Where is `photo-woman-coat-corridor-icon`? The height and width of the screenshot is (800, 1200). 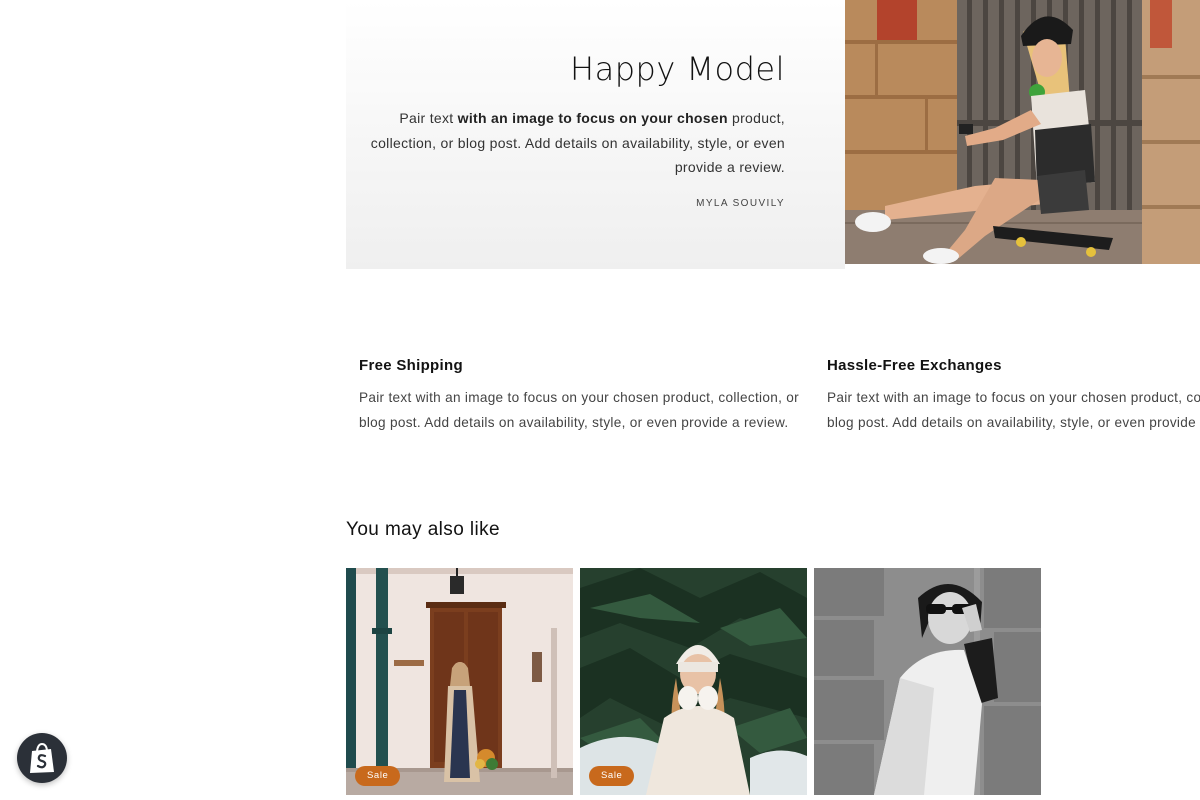 photo-woman-coat-corridor-icon is located at coordinates (459, 681).